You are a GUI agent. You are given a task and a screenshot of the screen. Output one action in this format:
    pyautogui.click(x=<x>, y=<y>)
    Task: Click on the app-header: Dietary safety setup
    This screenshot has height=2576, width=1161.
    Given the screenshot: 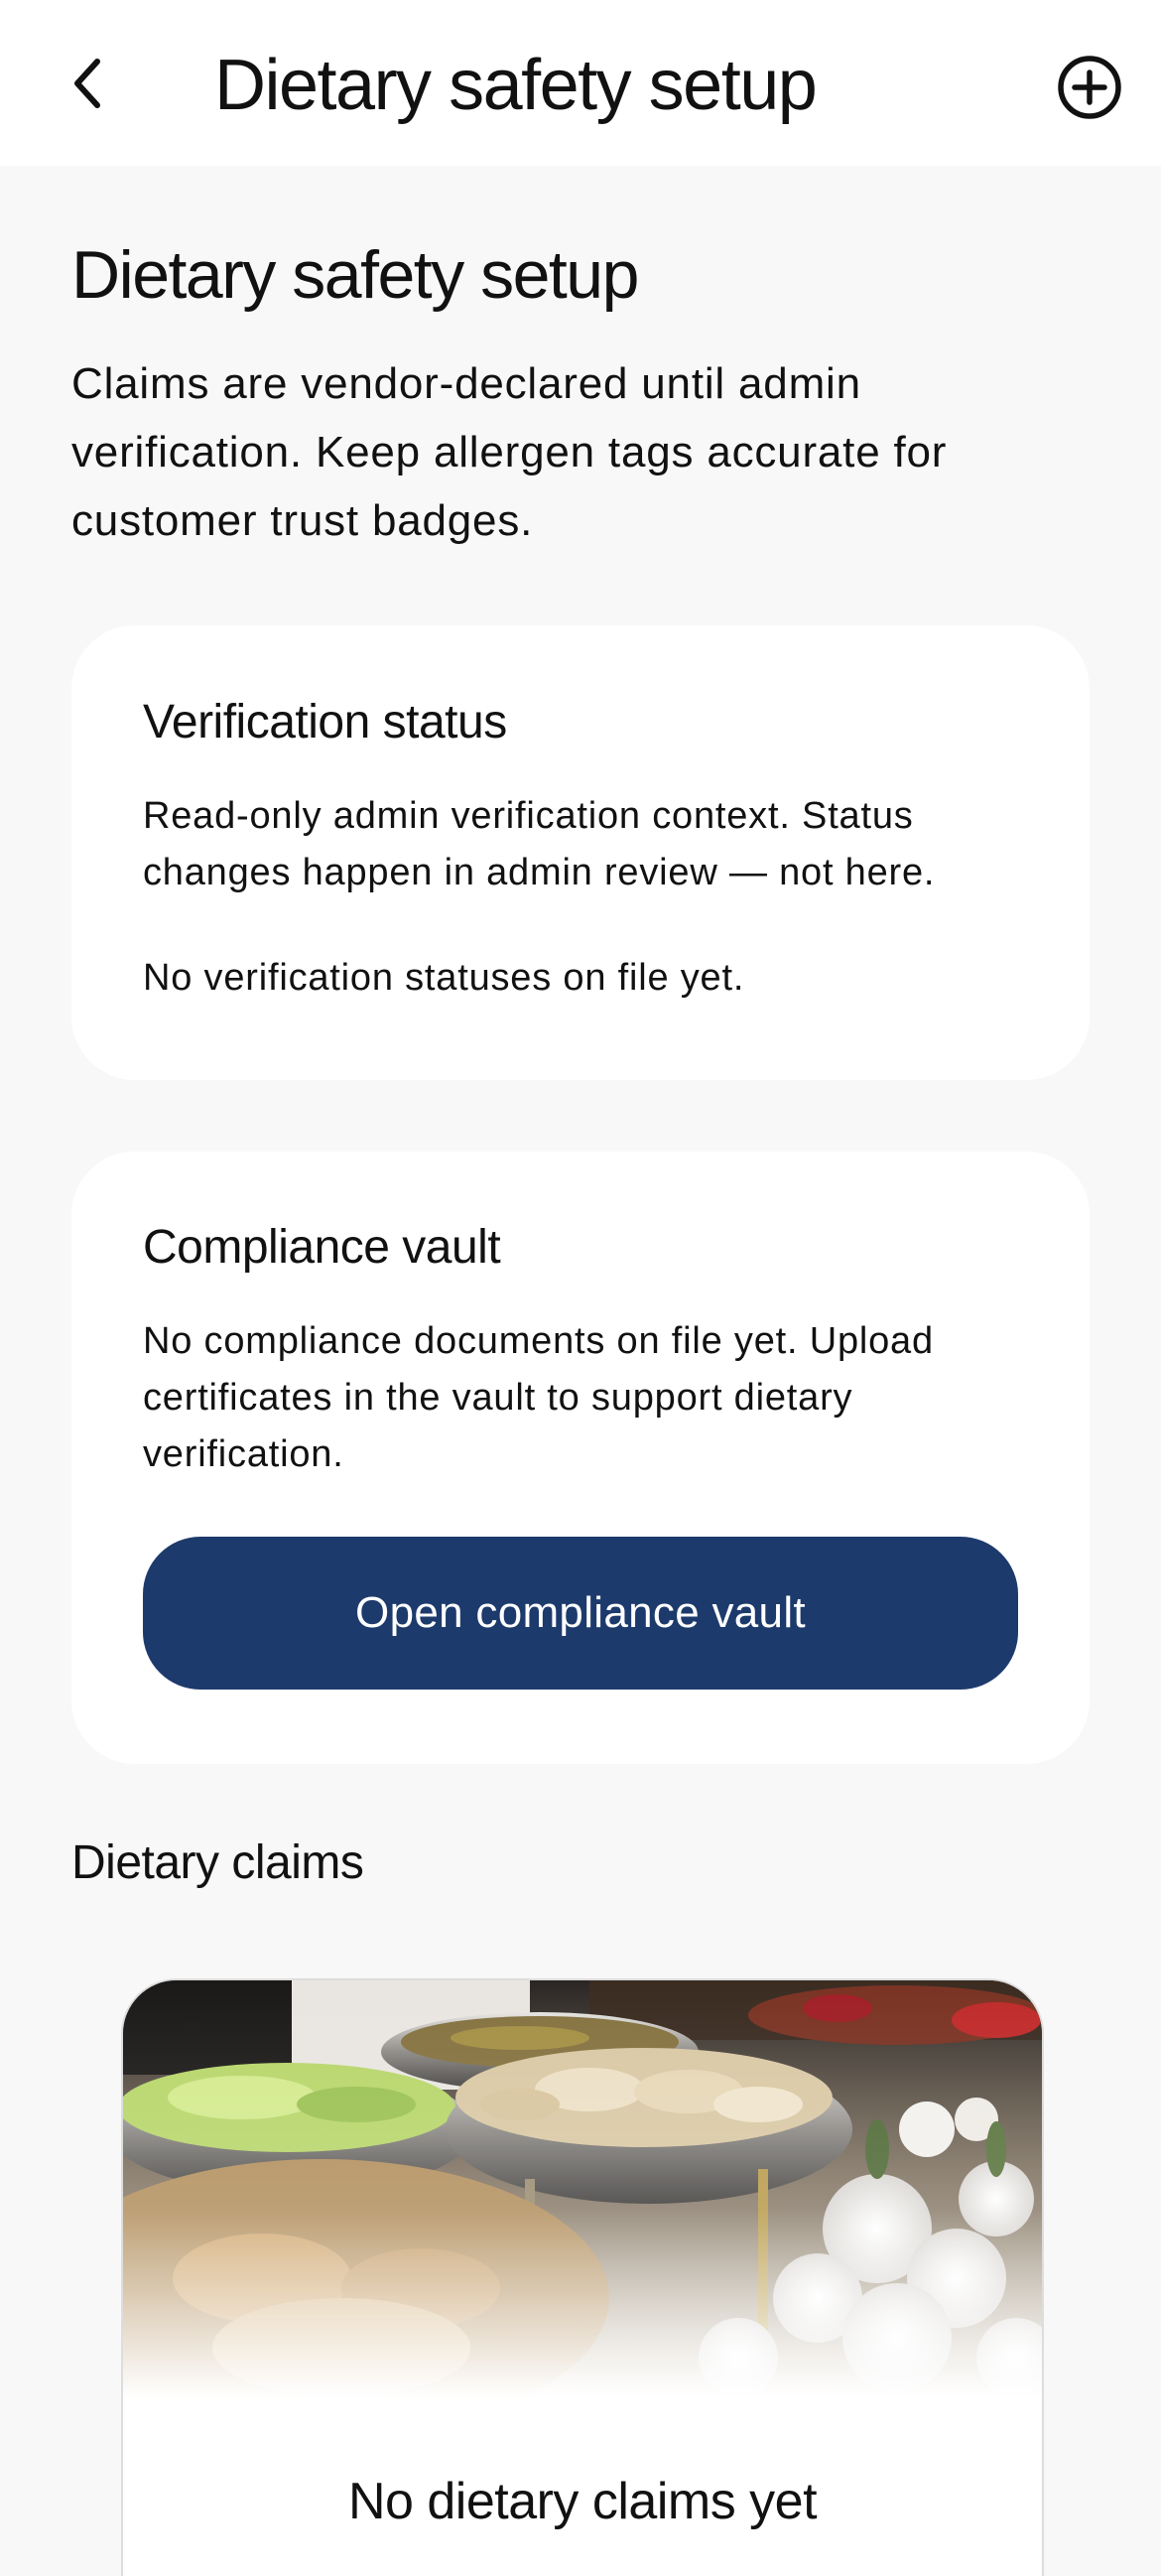 What is the action you would take?
    pyautogui.click(x=580, y=83)
    